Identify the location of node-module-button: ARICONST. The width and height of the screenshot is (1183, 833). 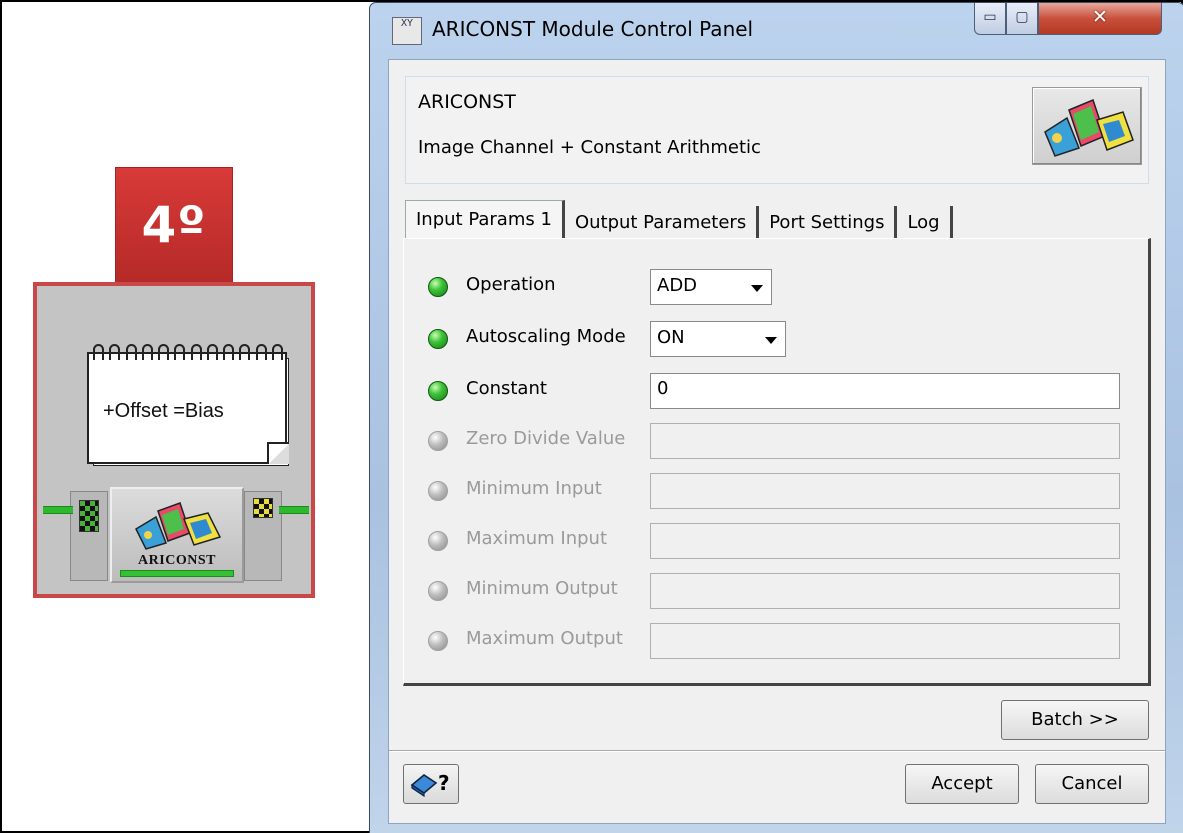
(177, 535).